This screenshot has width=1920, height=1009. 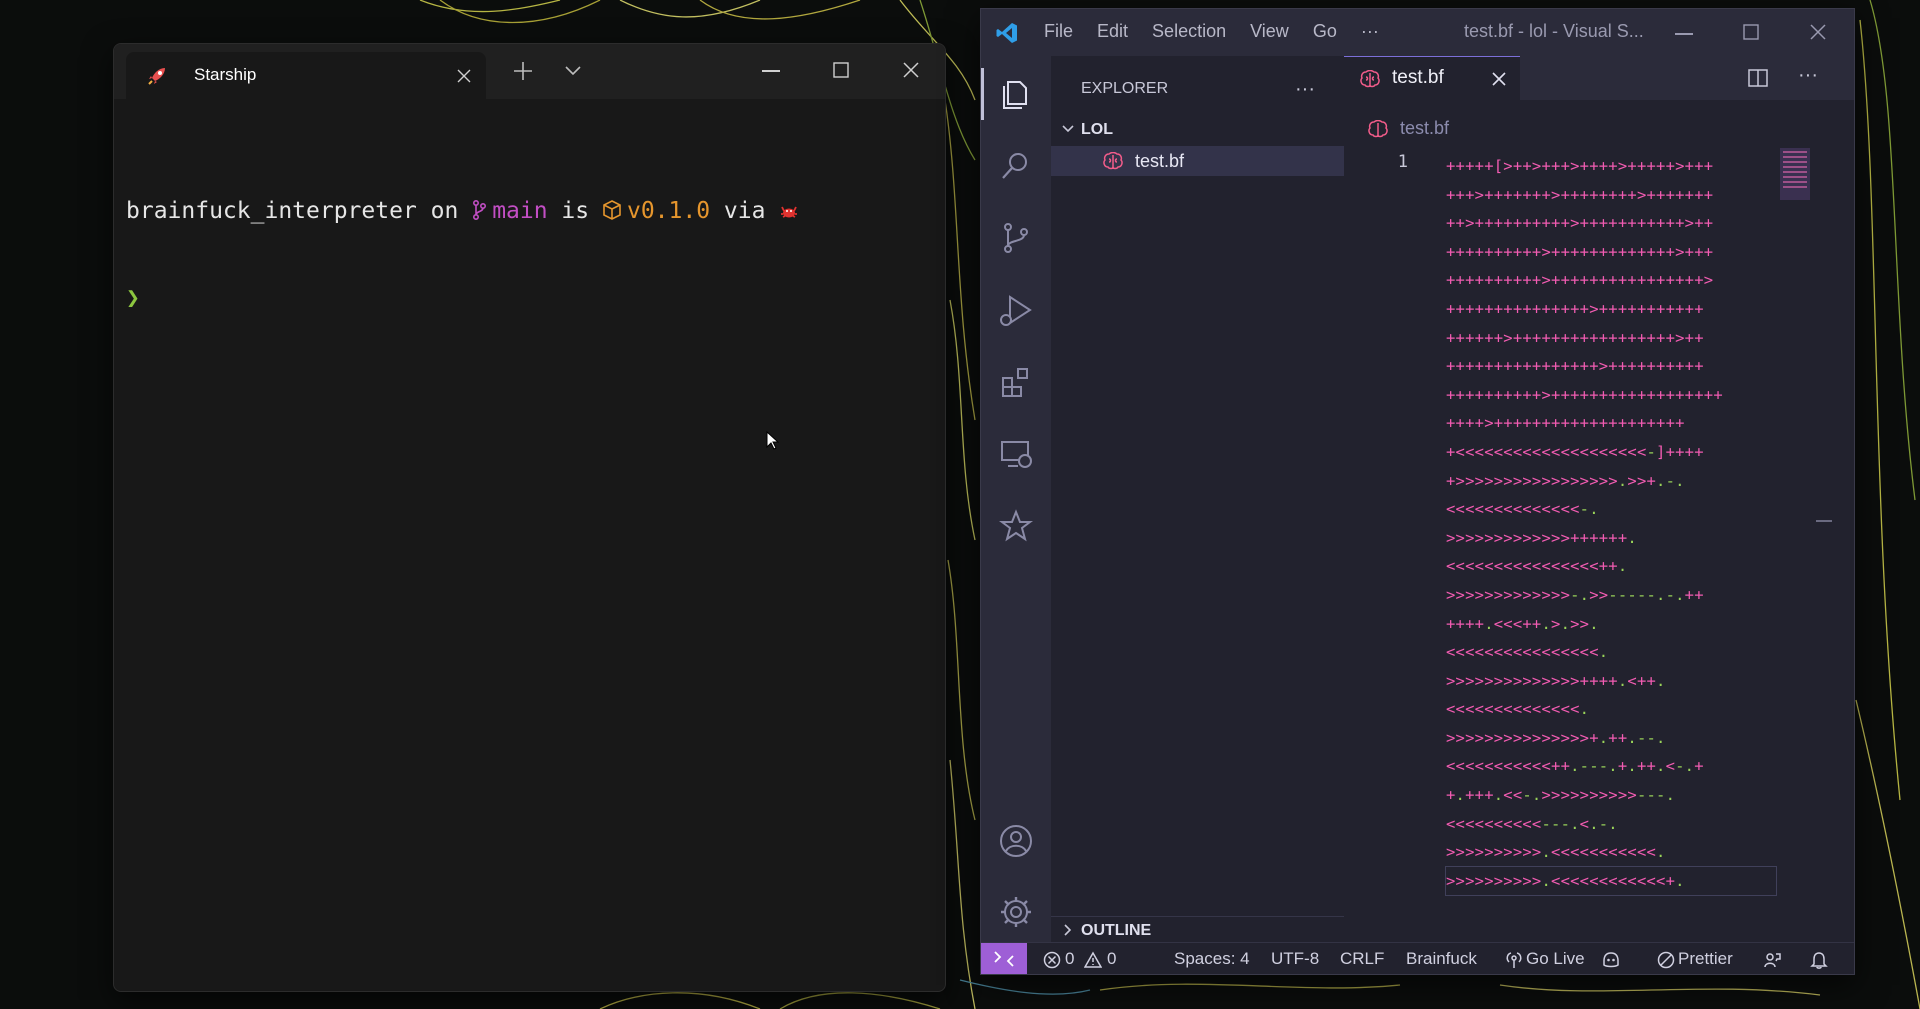 What do you see at coordinates (1611, 852) in the screenshot?
I see `code-line: >>>>>>>>>>.<<<<<<<<<<<.` at bounding box center [1611, 852].